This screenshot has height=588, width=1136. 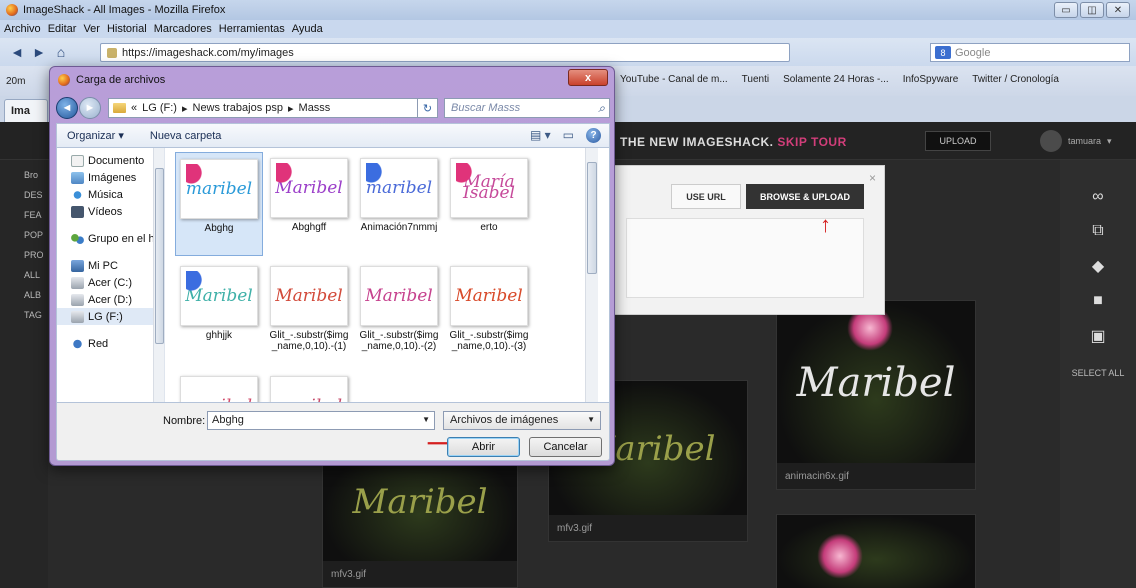 I want to click on tree-item-mi-pc: Mi PC, so click(x=110, y=265).